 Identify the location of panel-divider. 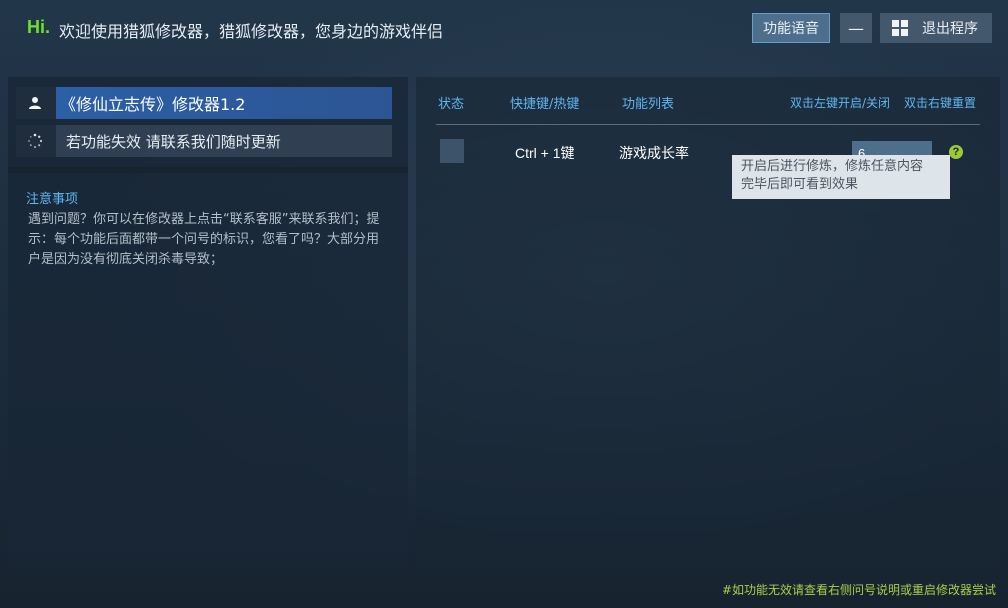
(208, 170).